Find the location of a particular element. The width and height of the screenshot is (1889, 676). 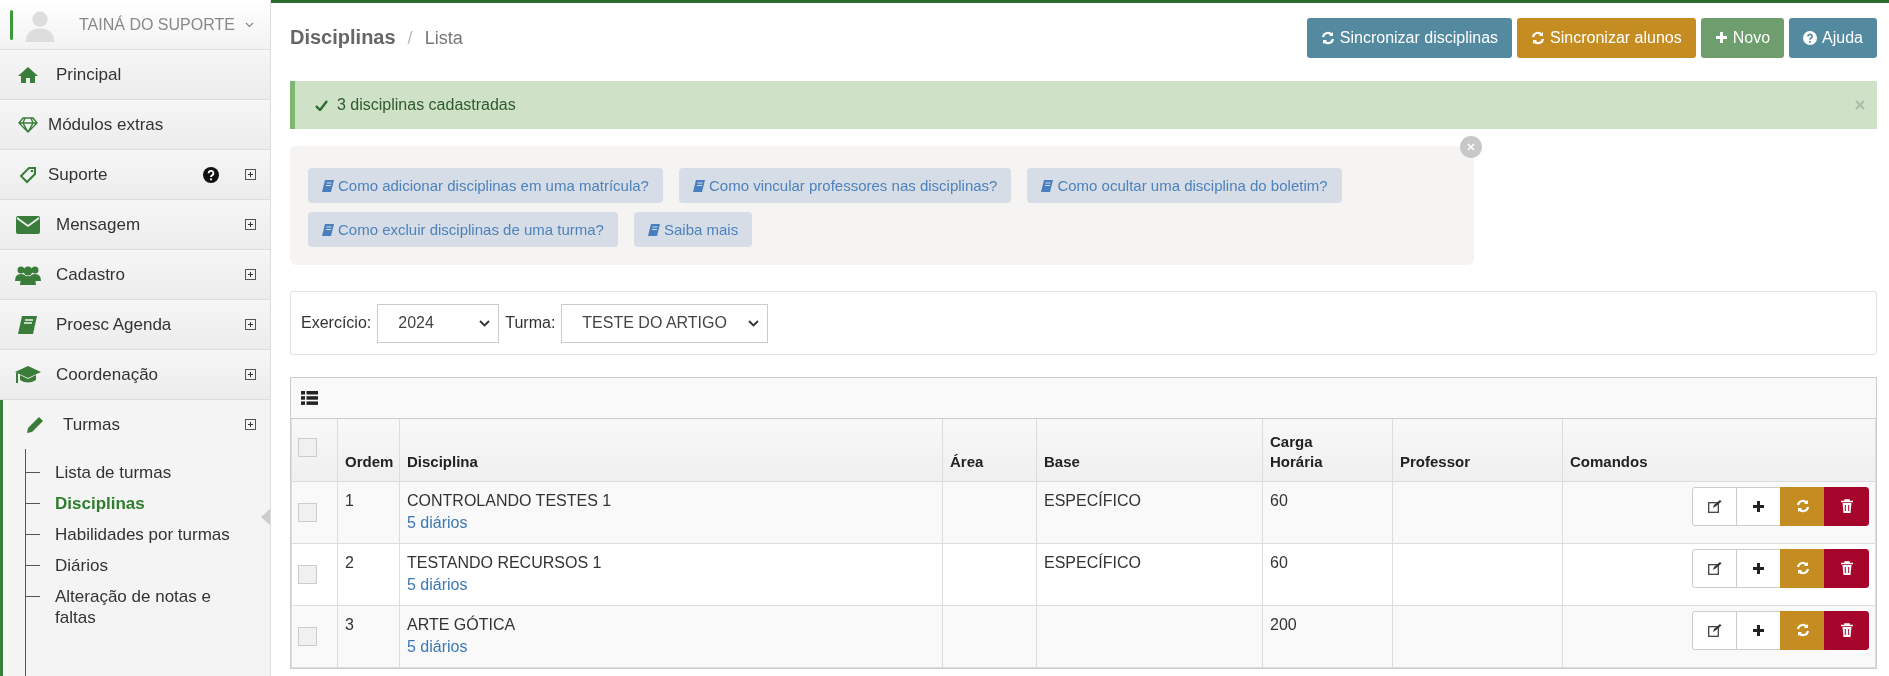

filter-label: Exercício: is located at coordinates (336, 323).